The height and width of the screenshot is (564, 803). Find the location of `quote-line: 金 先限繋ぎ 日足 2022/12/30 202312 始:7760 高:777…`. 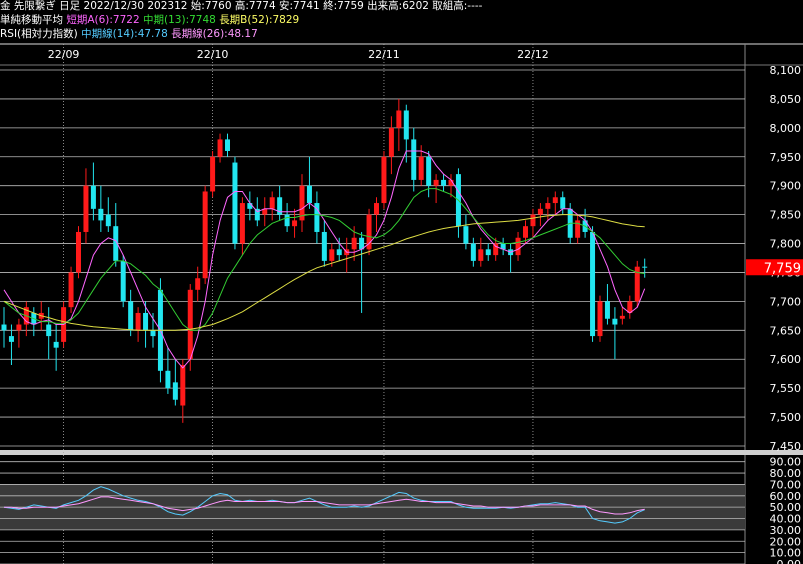

quote-line: 金 先限繋ぎ 日足 2022/12/30 202312 始:7760 高:777… is located at coordinates (241, 6).